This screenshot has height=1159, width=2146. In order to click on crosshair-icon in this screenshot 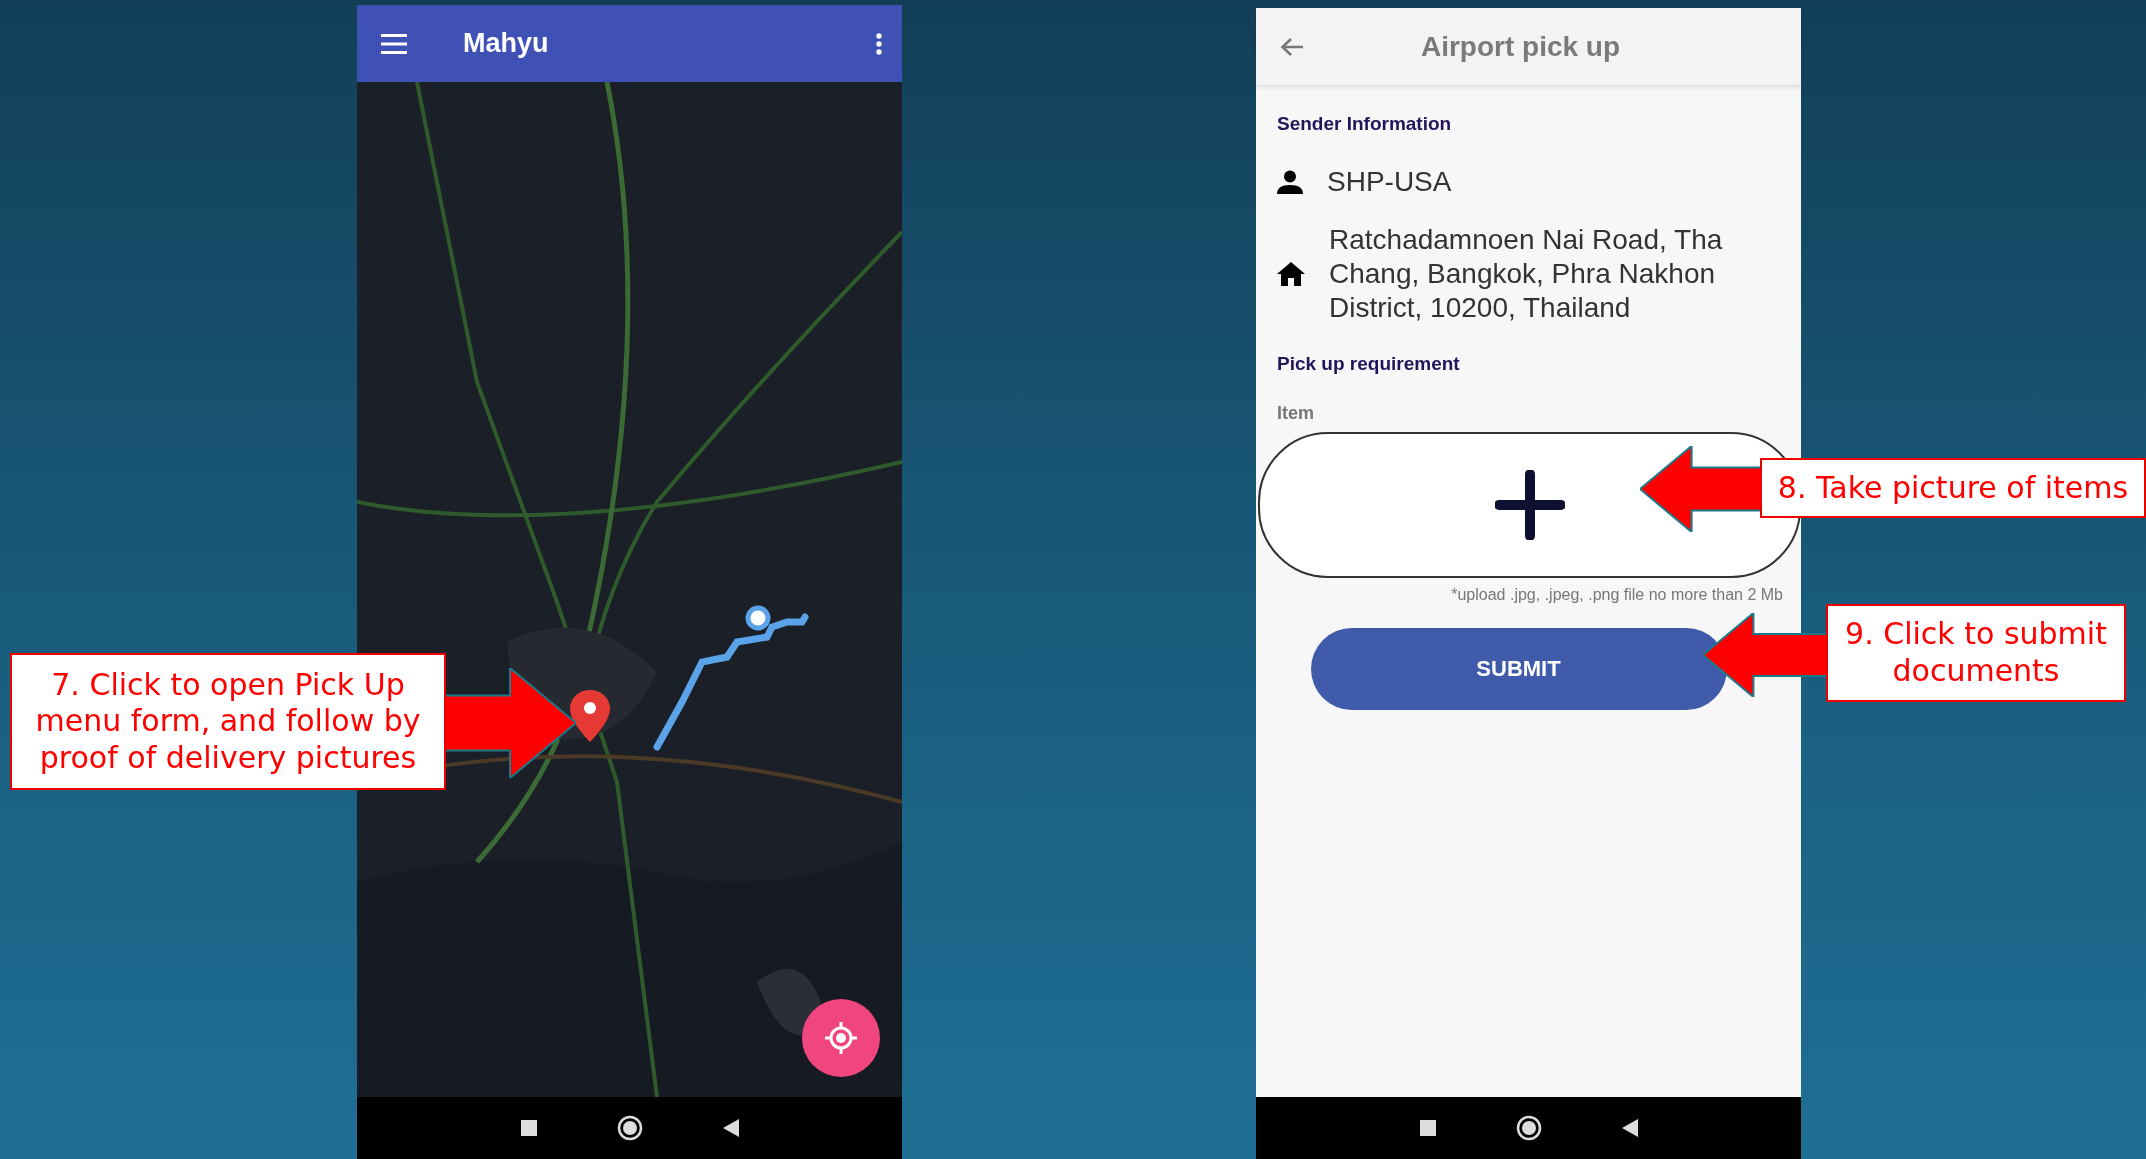, I will do `click(841, 1038)`.